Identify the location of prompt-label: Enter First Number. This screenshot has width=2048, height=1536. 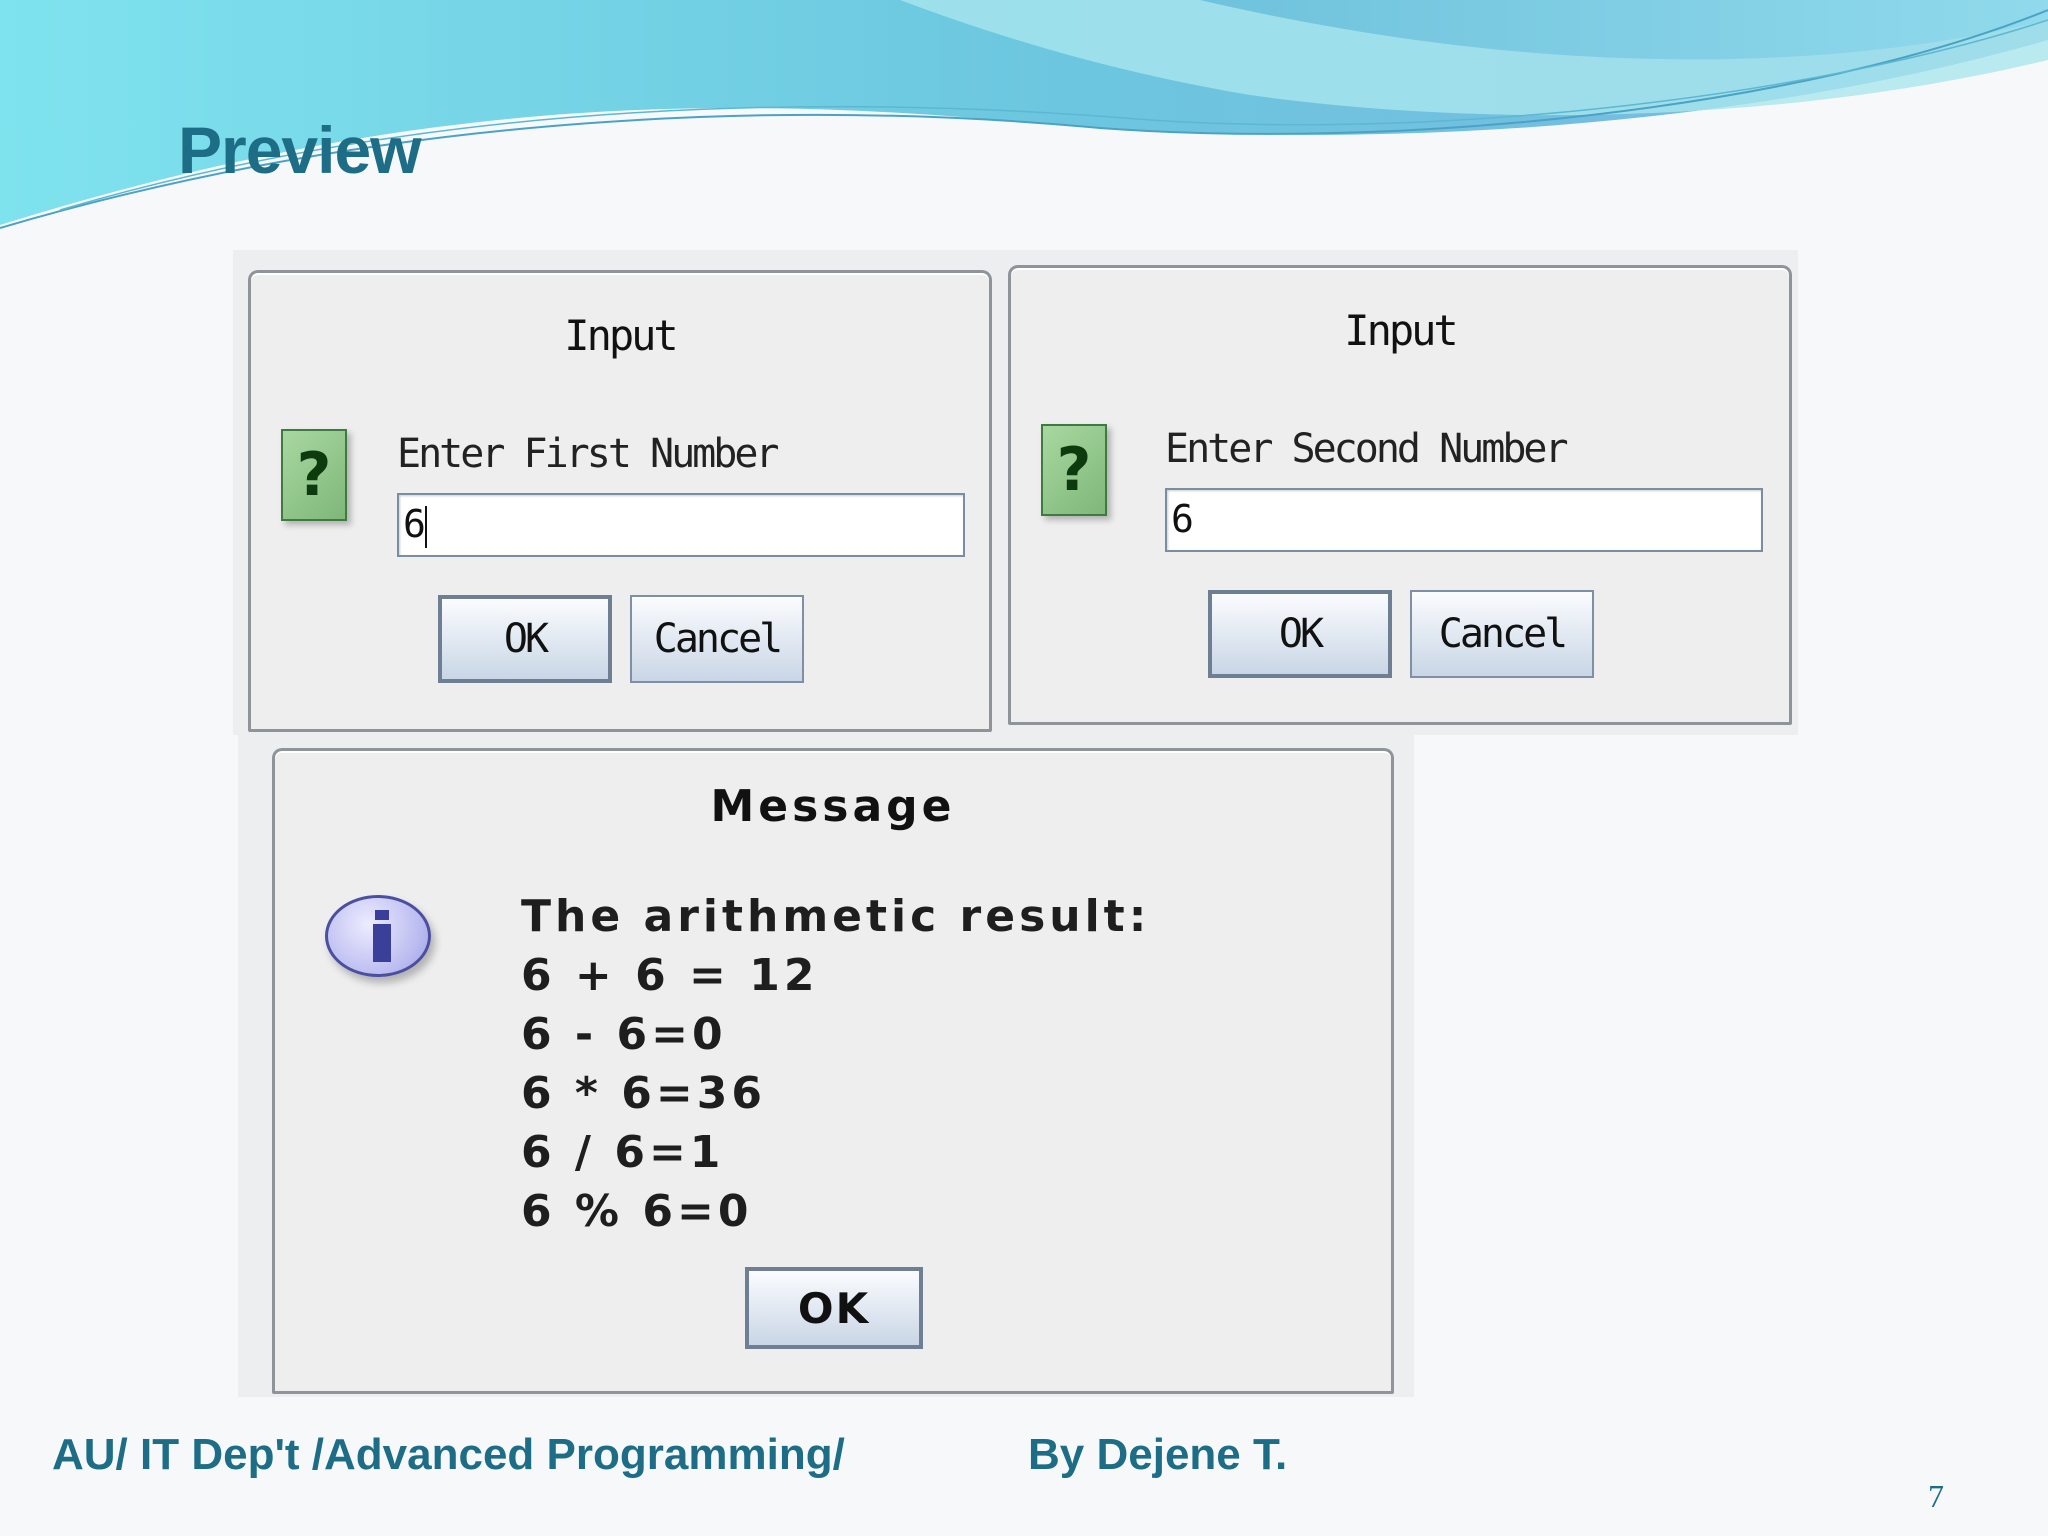
(588, 454).